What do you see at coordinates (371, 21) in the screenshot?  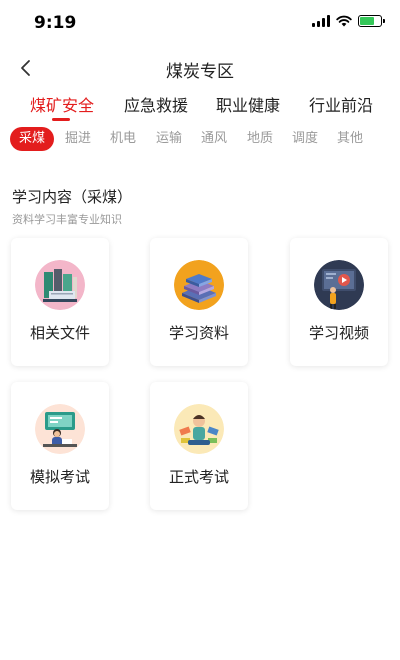 I see `battery-charging-icon` at bounding box center [371, 21].